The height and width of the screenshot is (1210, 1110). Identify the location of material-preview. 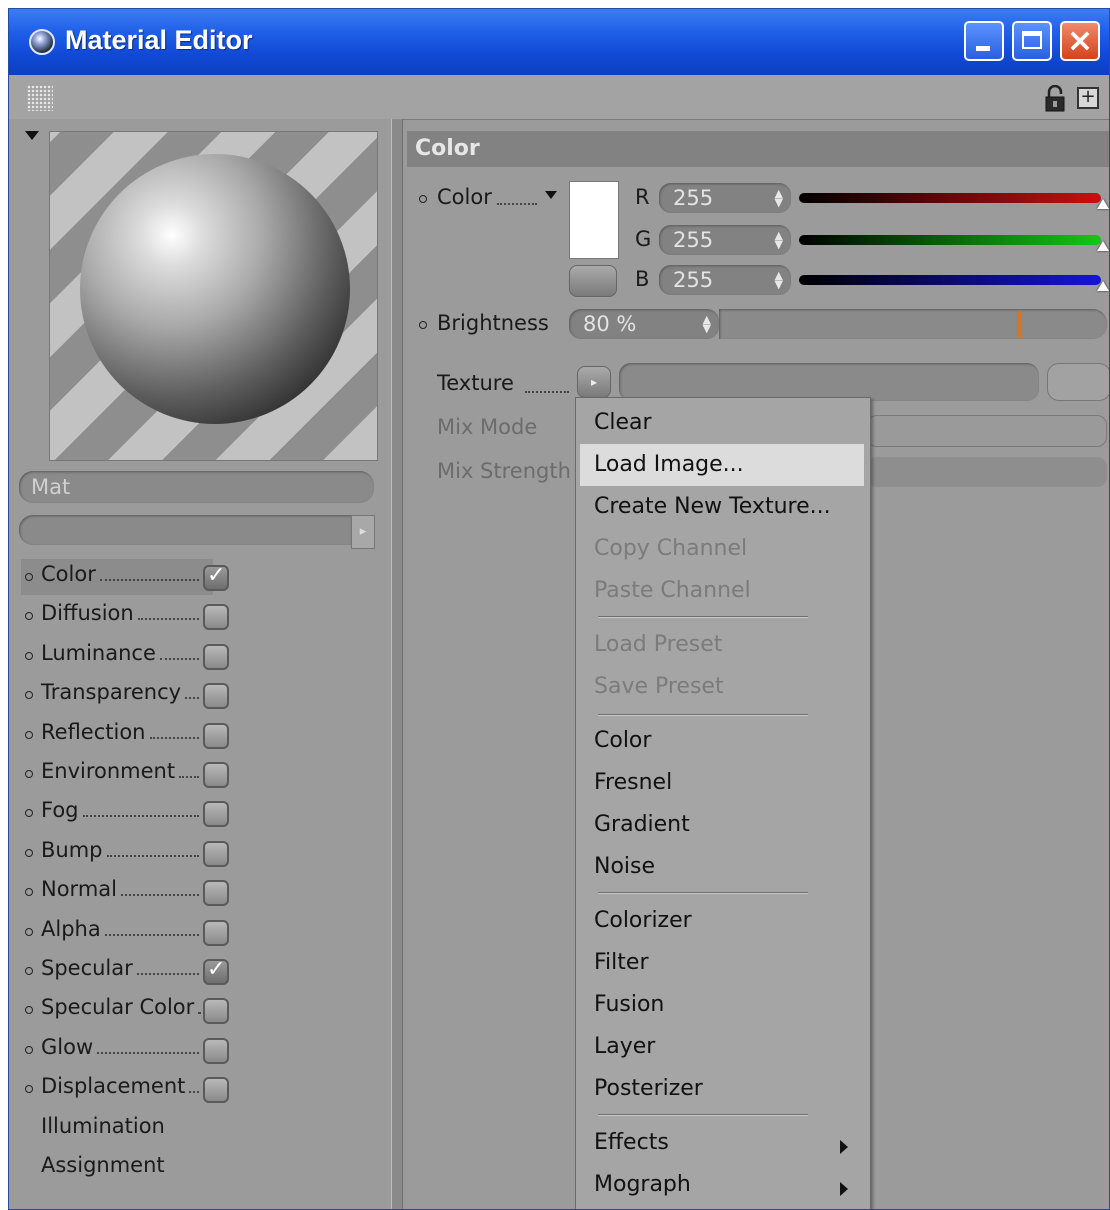
(213, 296).